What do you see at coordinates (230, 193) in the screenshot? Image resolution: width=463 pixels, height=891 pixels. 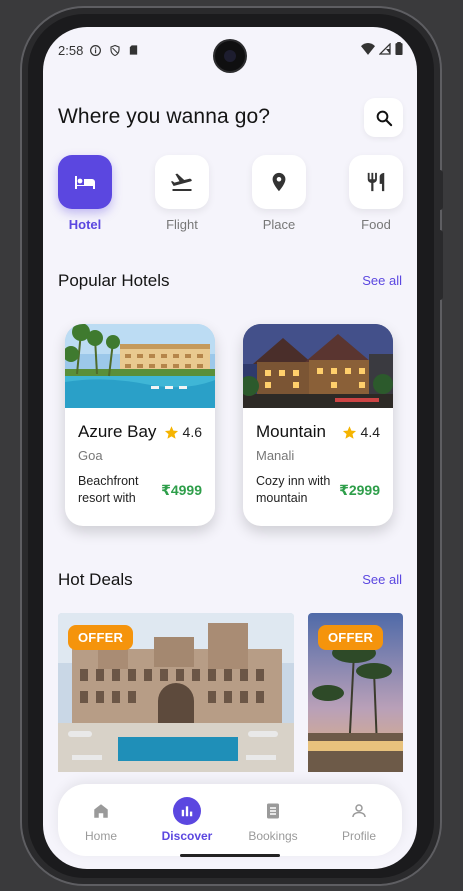 I see `category-row: Hotel Flight Place Food` at bounding box center [230, 193].